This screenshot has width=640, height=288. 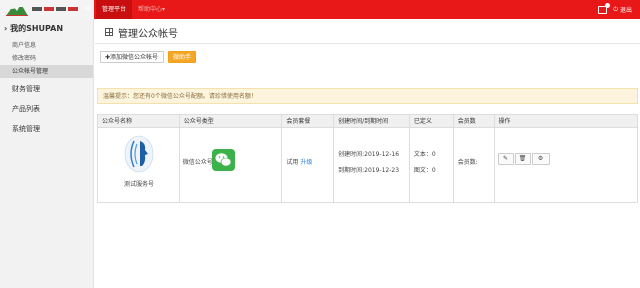 I want to click on chevron-right-icon: ›, so click(x=6, y=28).